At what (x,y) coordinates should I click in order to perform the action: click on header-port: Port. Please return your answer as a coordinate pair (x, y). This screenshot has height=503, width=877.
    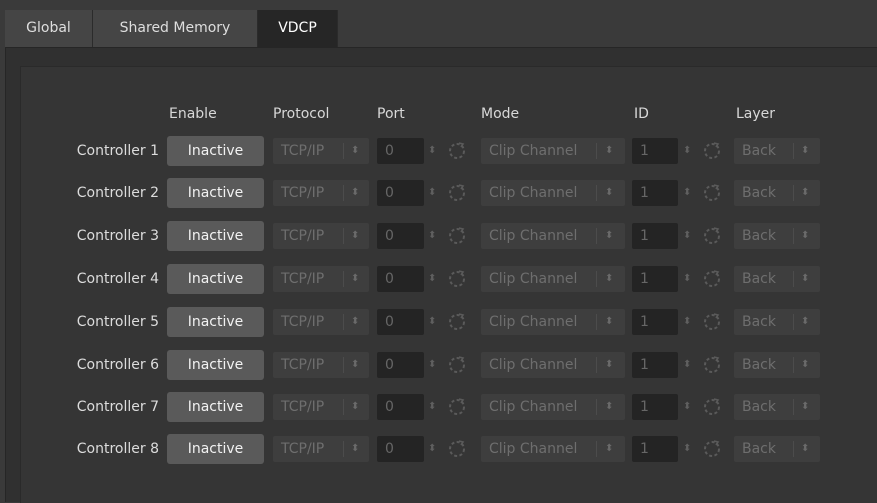
    Looking at the image, I should click on (391, 114).